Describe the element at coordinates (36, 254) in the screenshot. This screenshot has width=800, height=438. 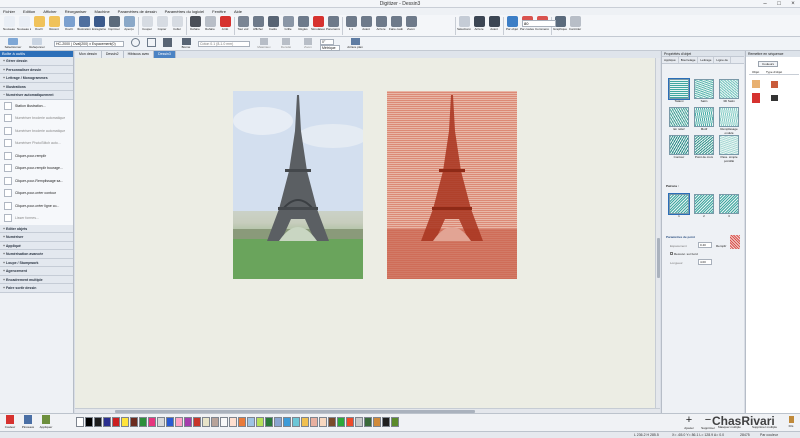
I see `section-numerisation-avancee: Numérisation avancée` at that location.